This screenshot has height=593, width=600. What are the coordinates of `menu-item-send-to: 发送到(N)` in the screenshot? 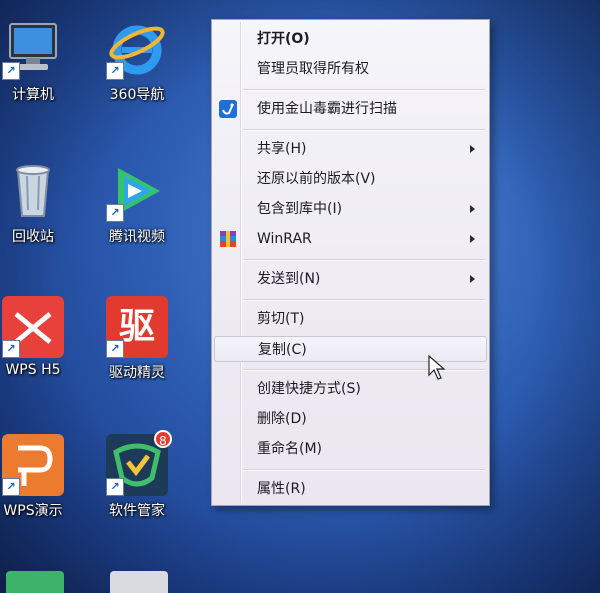 It's located at (350, 279).